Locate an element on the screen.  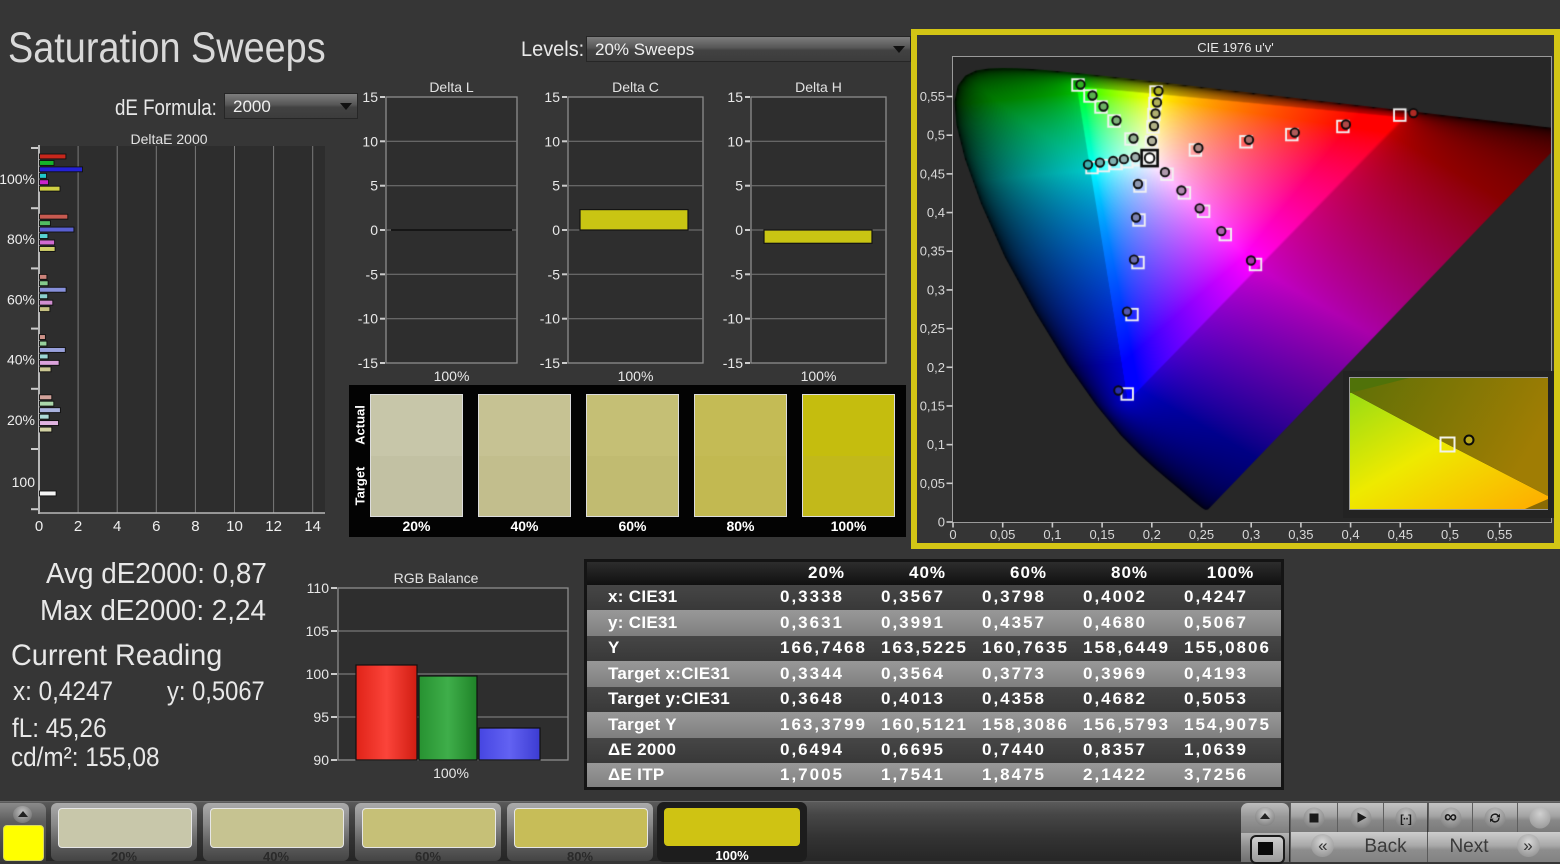
svg-text: 90 is located at coordinates (321, 760).